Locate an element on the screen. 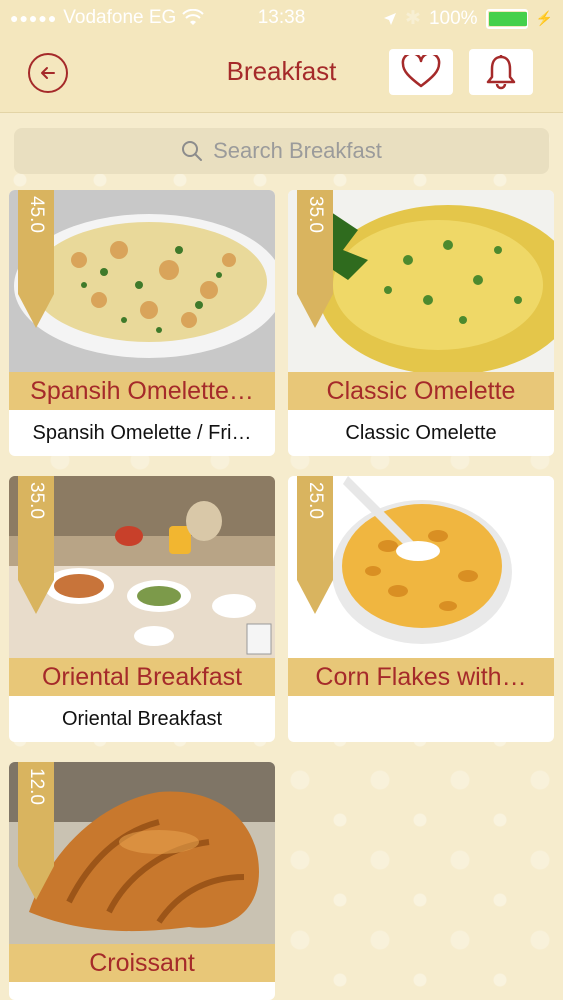 This screenshot has width=563, height=1000. price-label: 25.0 is located at coordinates (315, 500).